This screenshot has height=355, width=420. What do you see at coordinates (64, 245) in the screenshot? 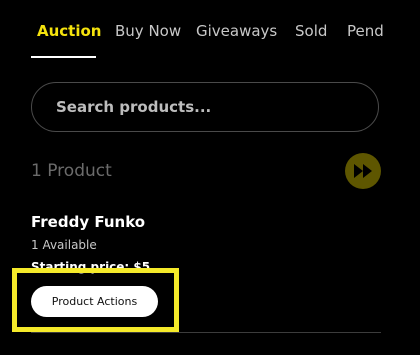
I see `product-availability: 1 Available` at bounding box center [64, 245].